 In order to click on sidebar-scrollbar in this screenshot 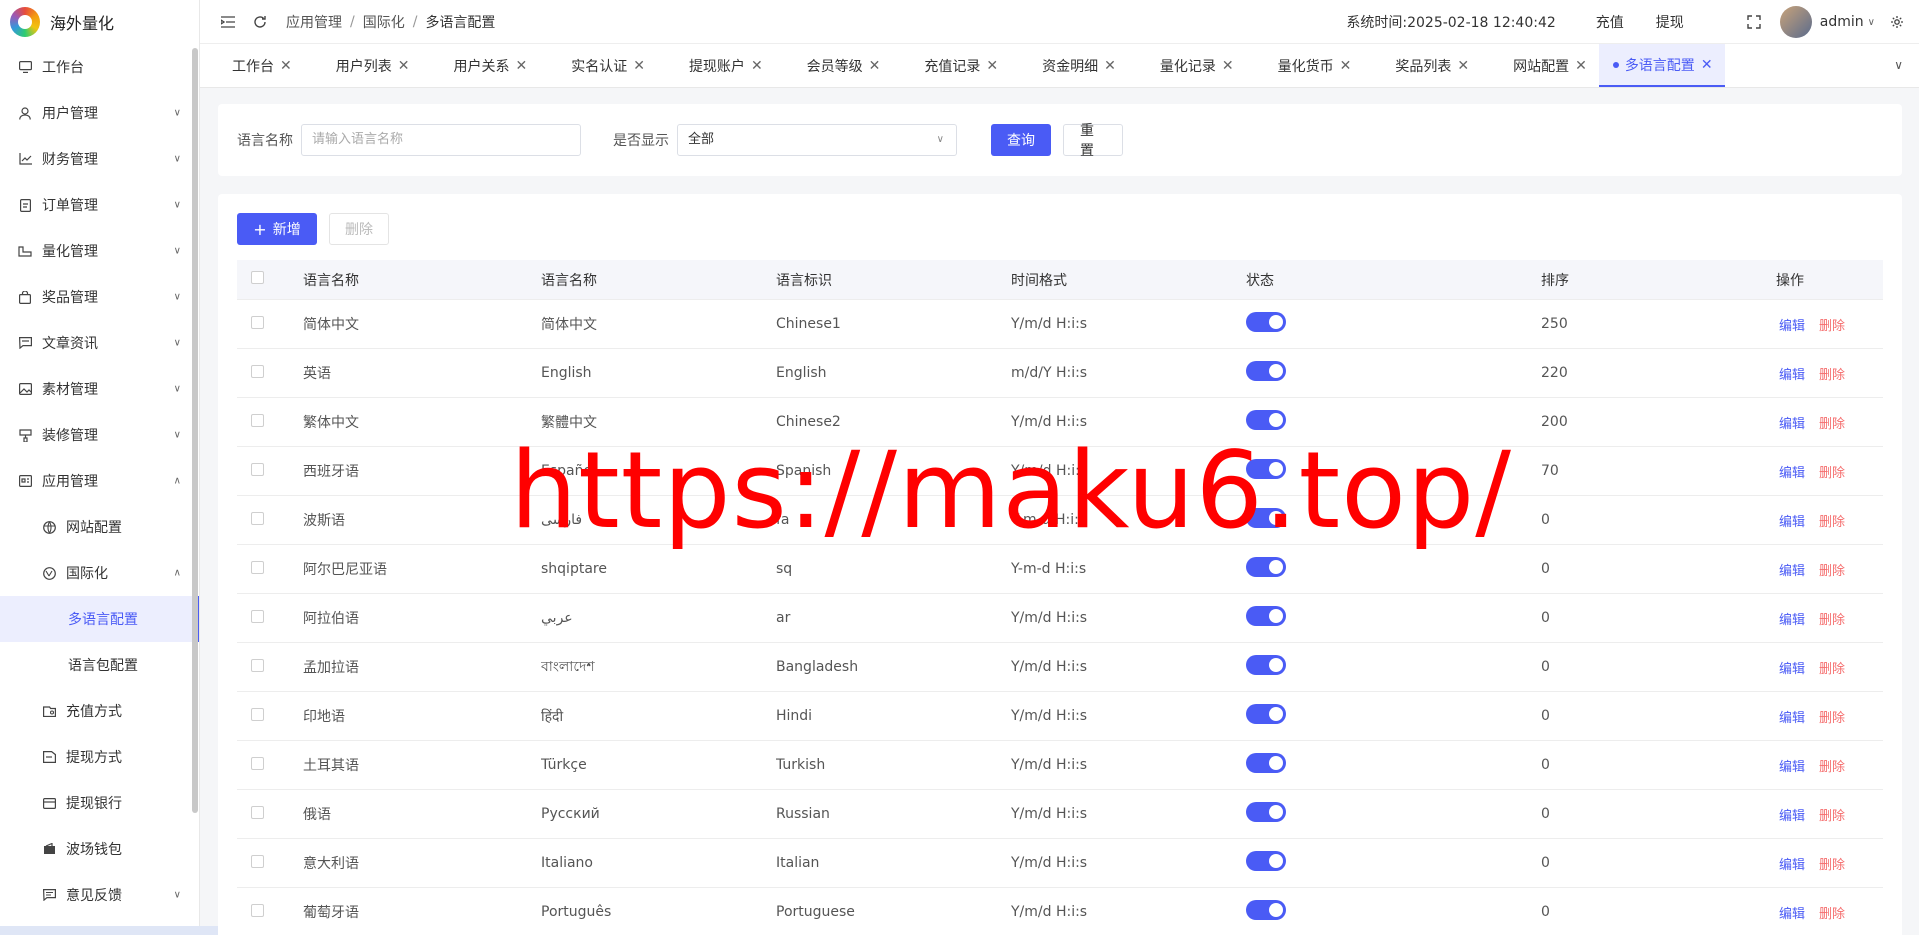, I will do `click(195, 430)`.